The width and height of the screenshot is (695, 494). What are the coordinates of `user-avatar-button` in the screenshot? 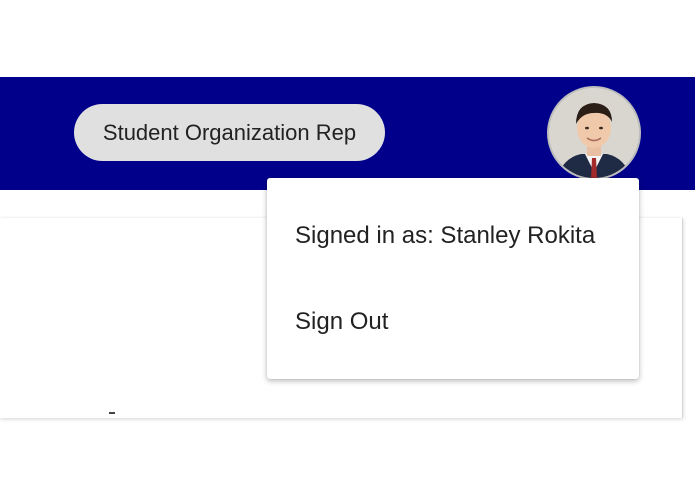 It's located at (594, 133).